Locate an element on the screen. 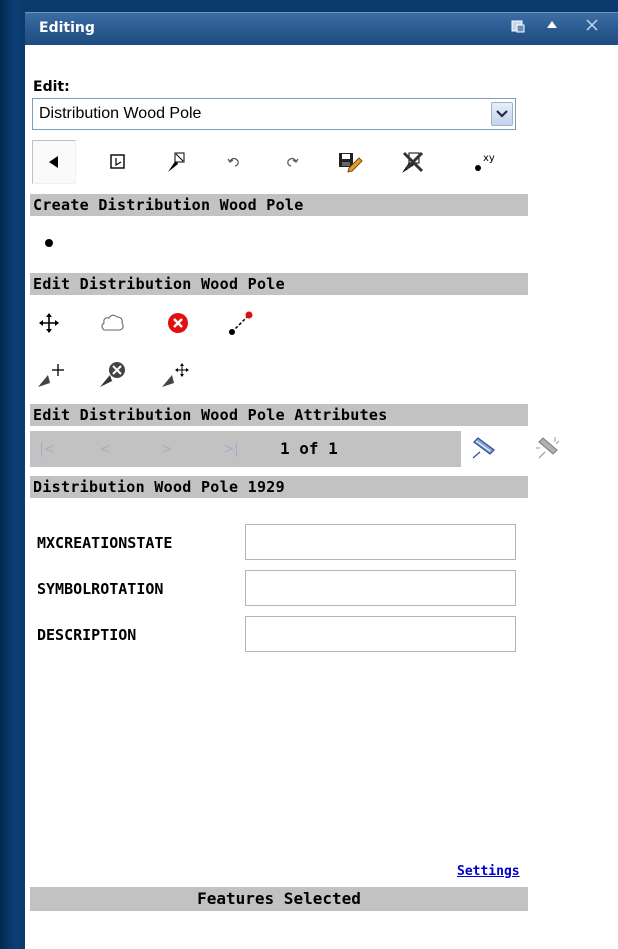  create-section-header: Create Distribution Wood Pole is located at coordinates (279, 205).